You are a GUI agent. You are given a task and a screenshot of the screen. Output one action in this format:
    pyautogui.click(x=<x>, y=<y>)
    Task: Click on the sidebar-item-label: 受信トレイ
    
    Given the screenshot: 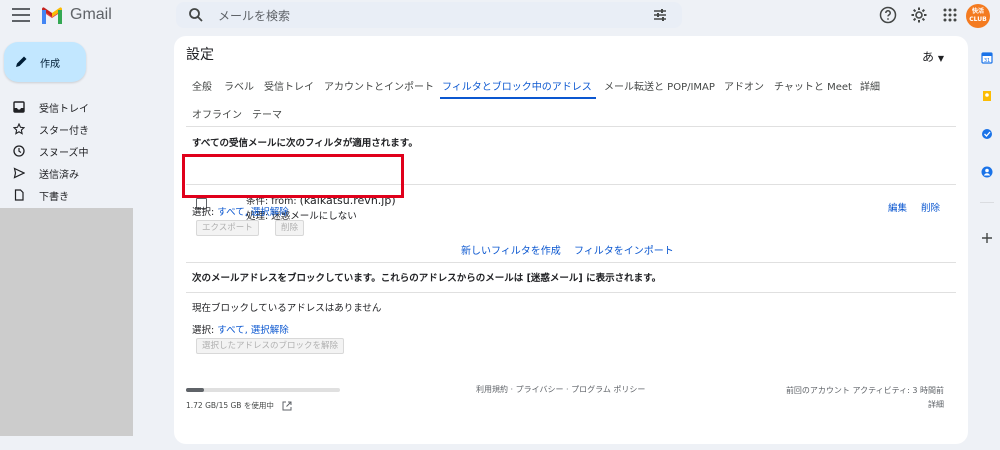 What is the action you would take?
    pyautogui.click(x=64, y=109)
    